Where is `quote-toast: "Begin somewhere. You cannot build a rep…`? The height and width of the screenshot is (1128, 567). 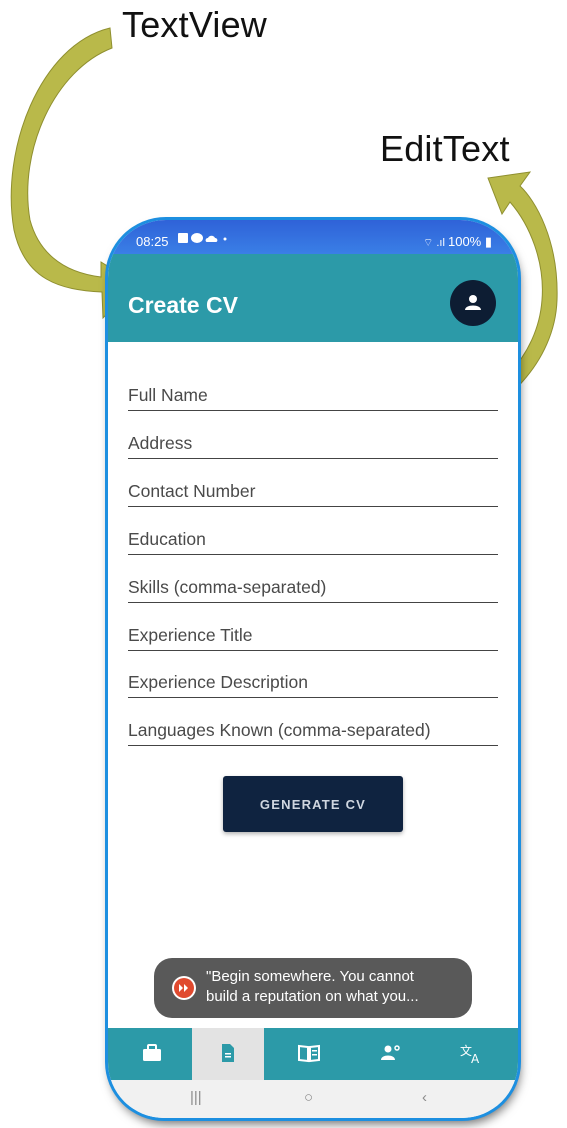 quote-toast: "Begin somewhere. You cannot build a rep… is located at coordinates (313, 988).